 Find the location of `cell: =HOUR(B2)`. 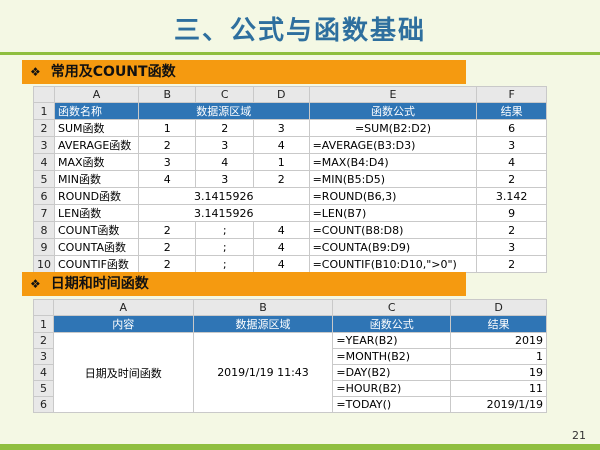

cell: =HOUR(B2) is located at coordinates (392, 388).